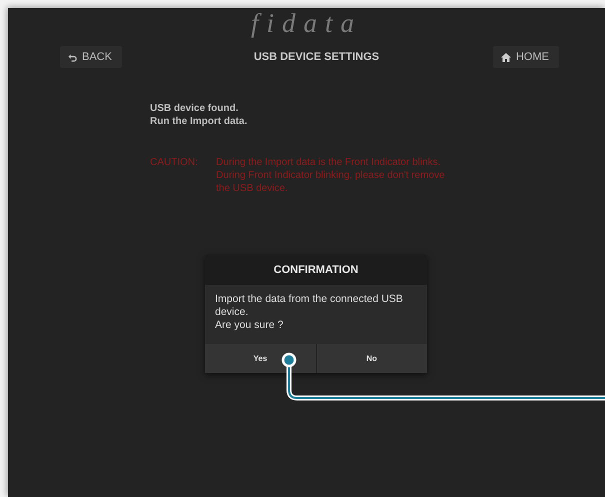 Image resolution: width=605 pixels, height=497 pixels. Describe the element at coordinates (194, 108) in the screenshot. I see `status-message: USB device found.` at that location.